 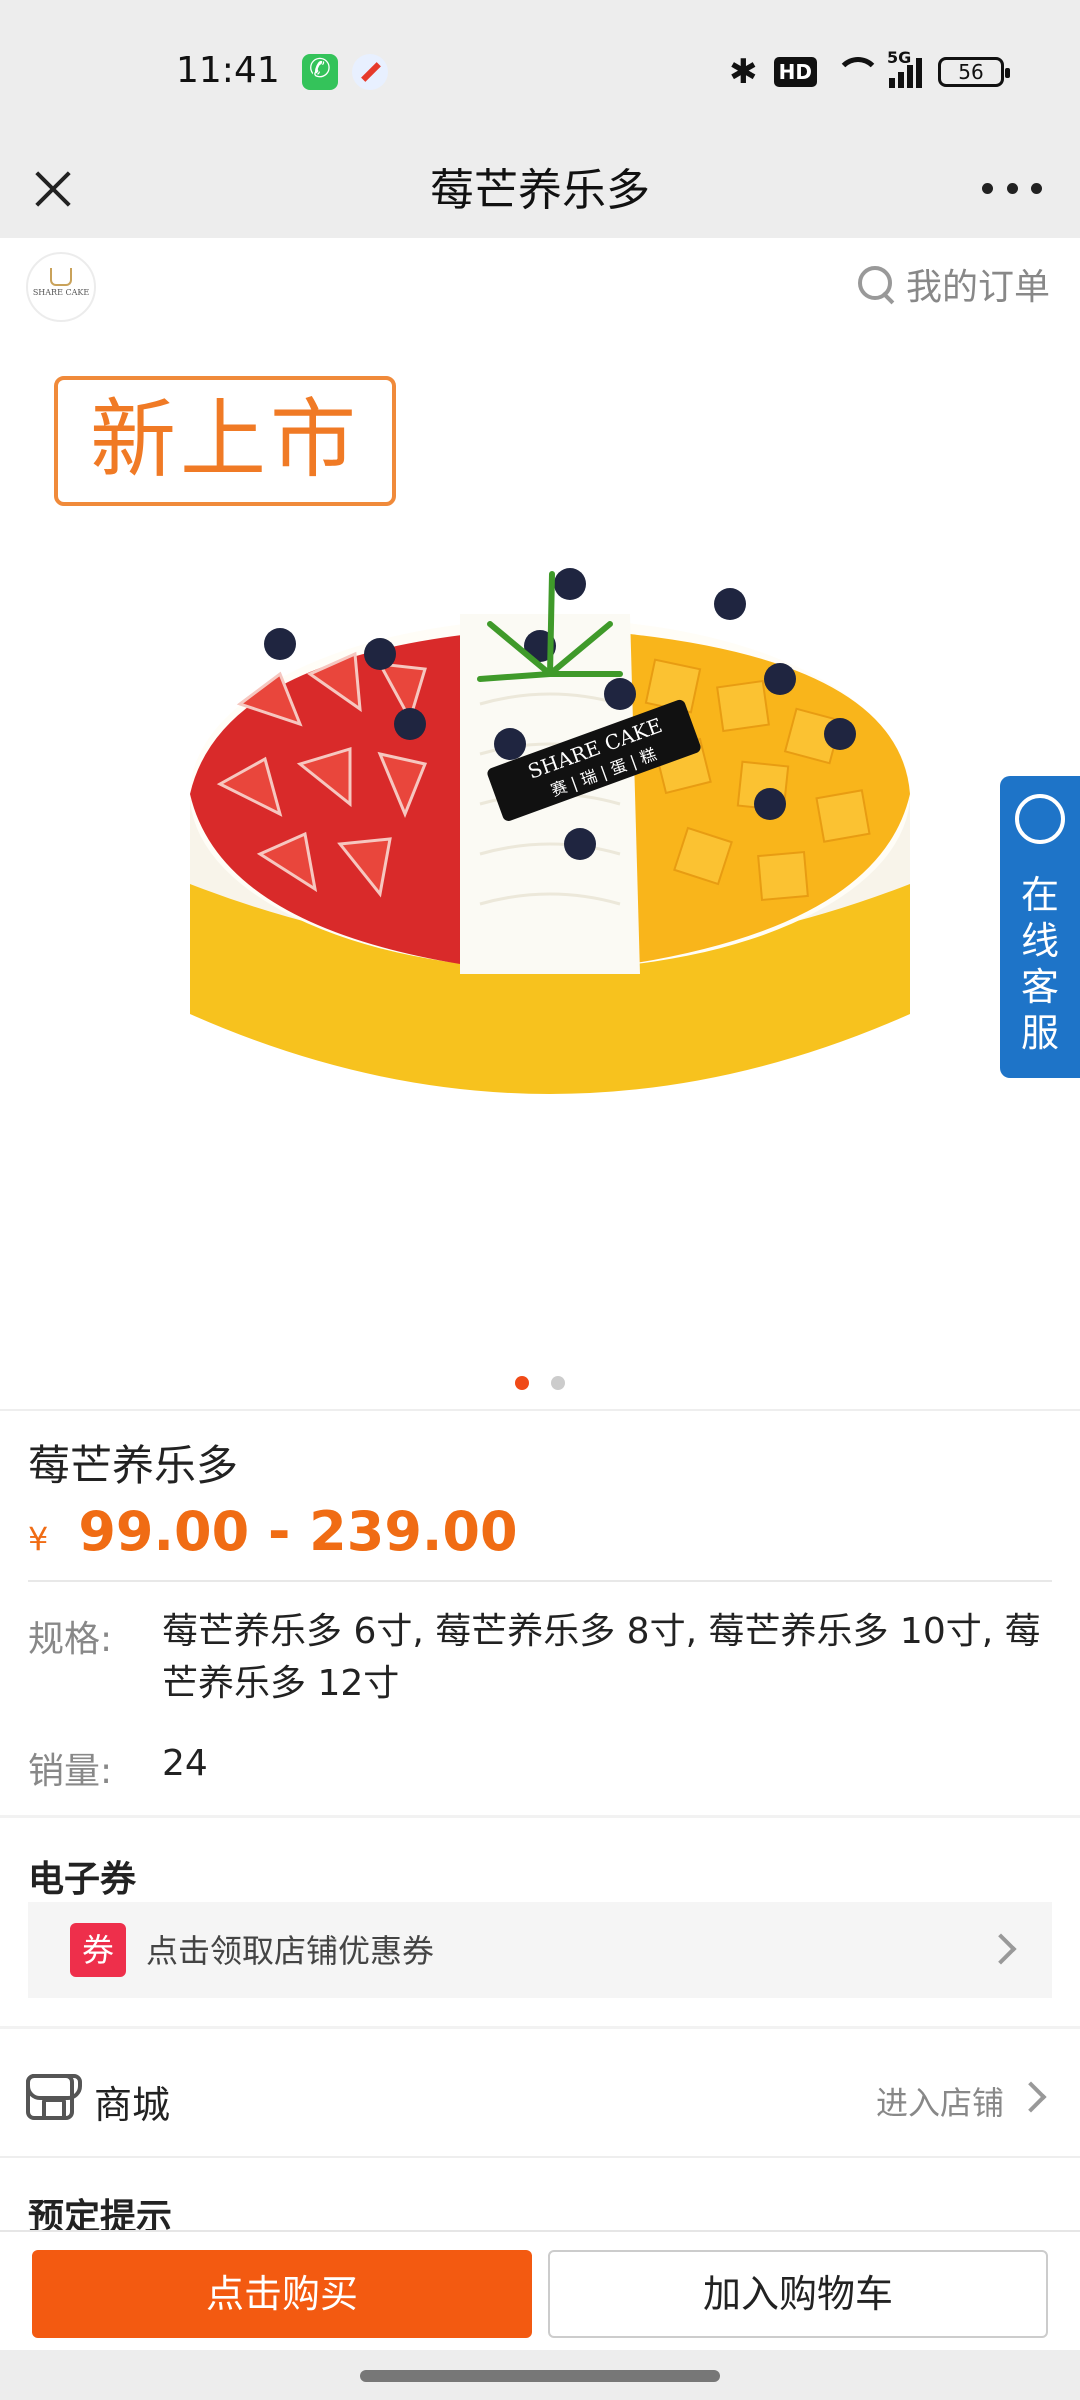 What do you see at coordinates (899, 57) in the screenshot?
I see `network-type: 5G` at bounding box center [899, 57].